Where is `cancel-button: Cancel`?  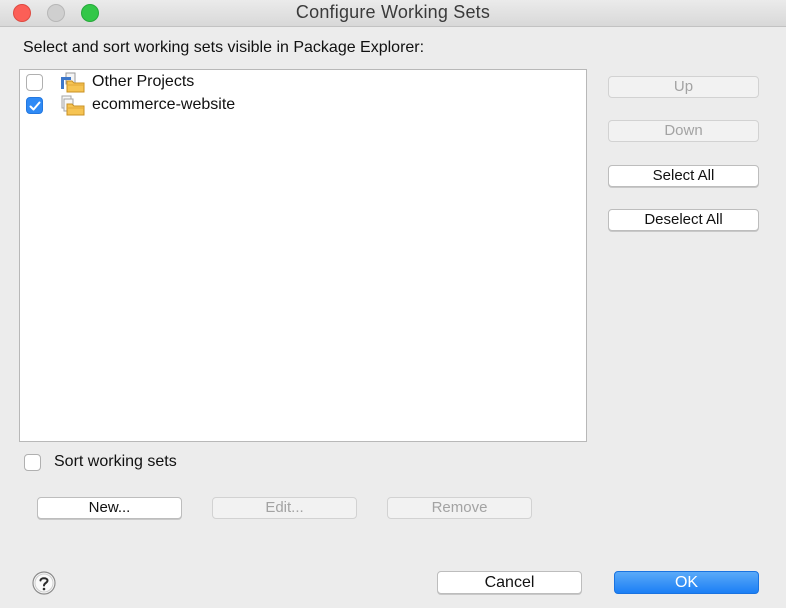
cancel-button: Cancel is located at coordinates (509, 582).